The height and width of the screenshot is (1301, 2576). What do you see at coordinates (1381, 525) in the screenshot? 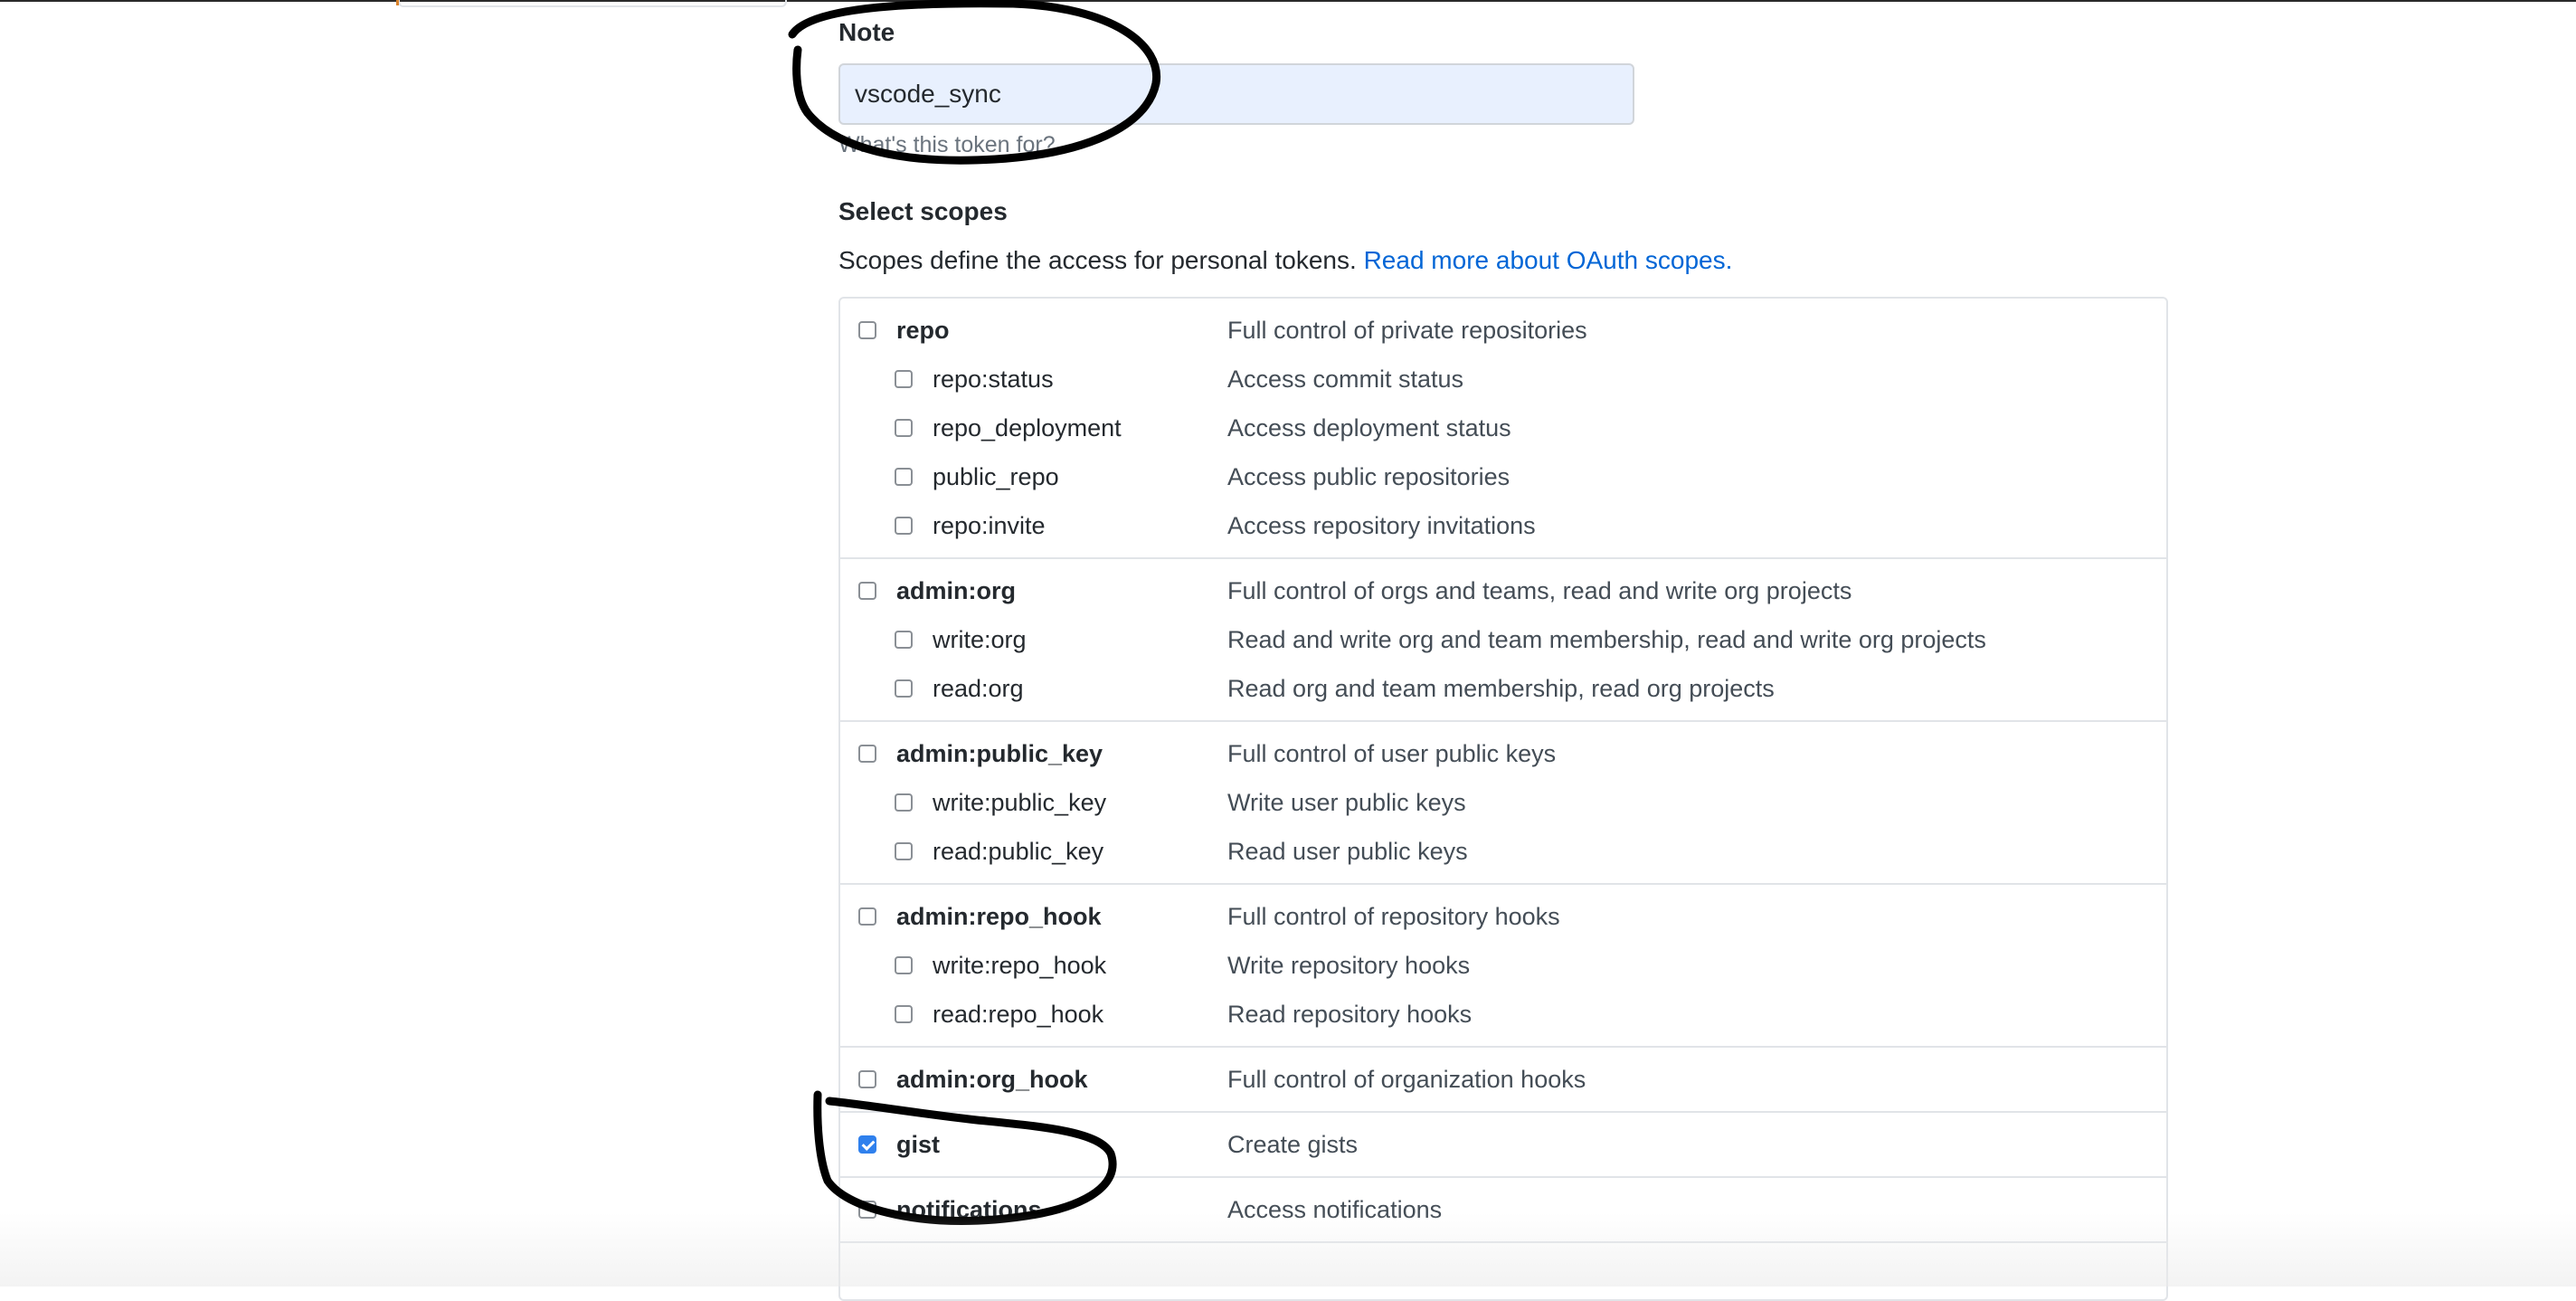
I see `scope-description: Access repository invitations` at bounding box center [1381, 525].